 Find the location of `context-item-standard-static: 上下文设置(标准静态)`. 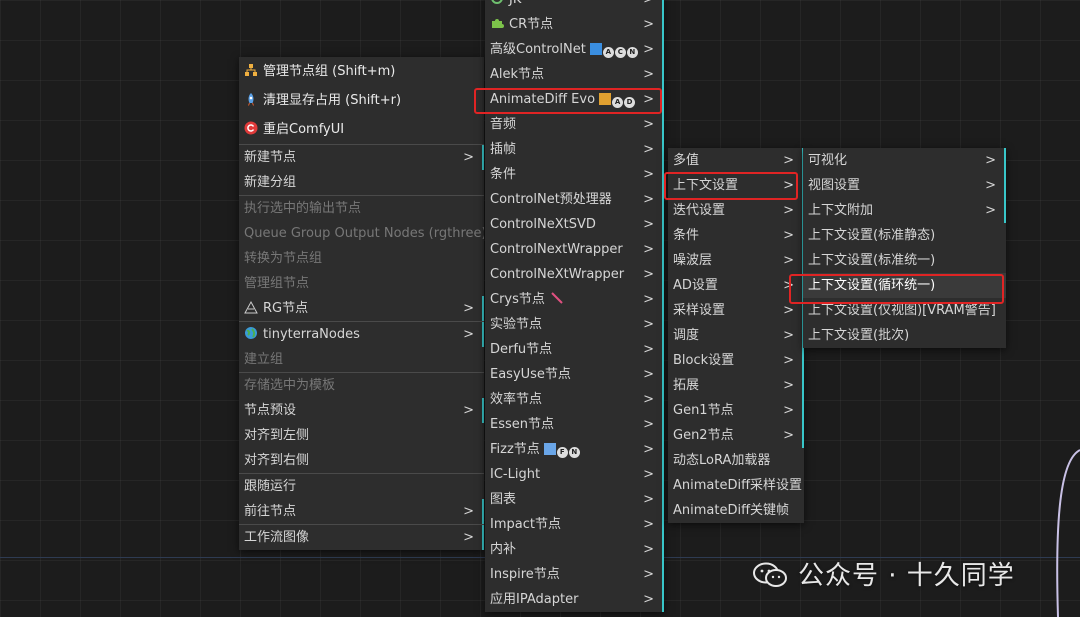

context-item-standard-static: 上下文设置(标准静态) is located at coordinates (904, 235).